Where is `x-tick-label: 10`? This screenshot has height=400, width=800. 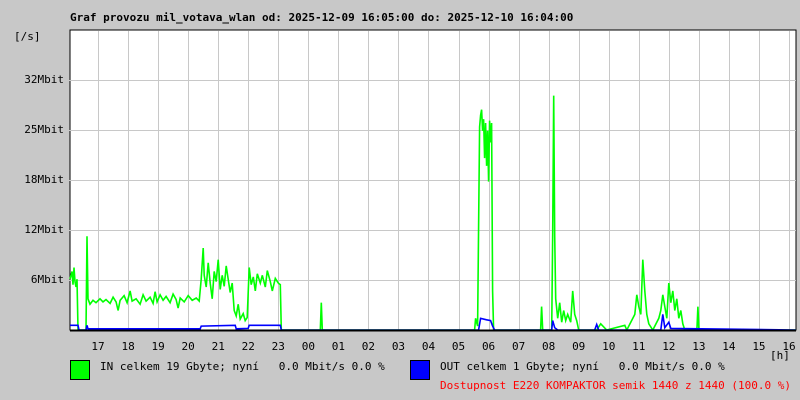 x-tick-label: 10 is located at coordinates (609, 346).